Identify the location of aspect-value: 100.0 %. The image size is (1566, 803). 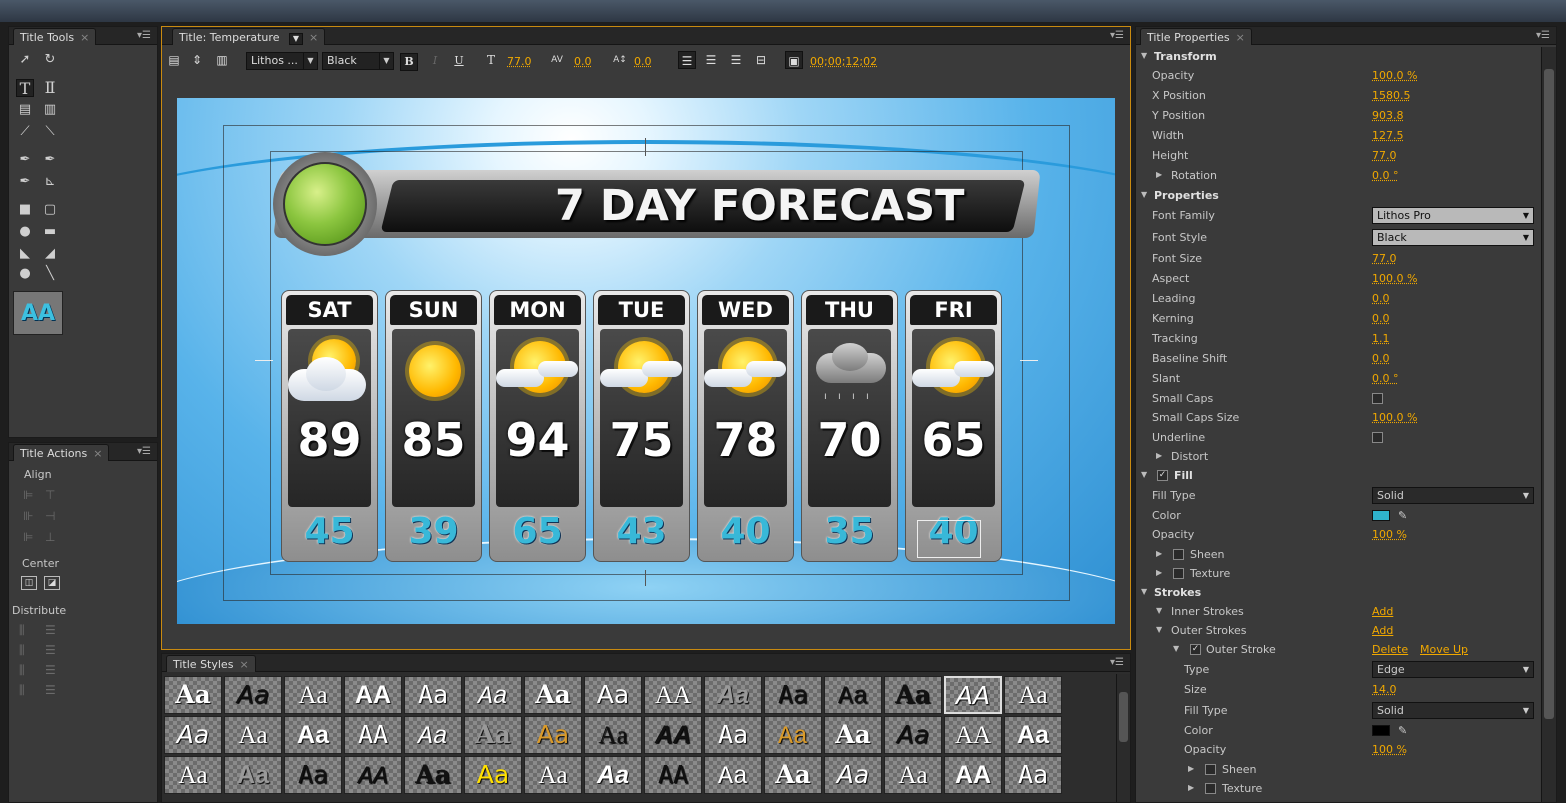
(1394, 278).